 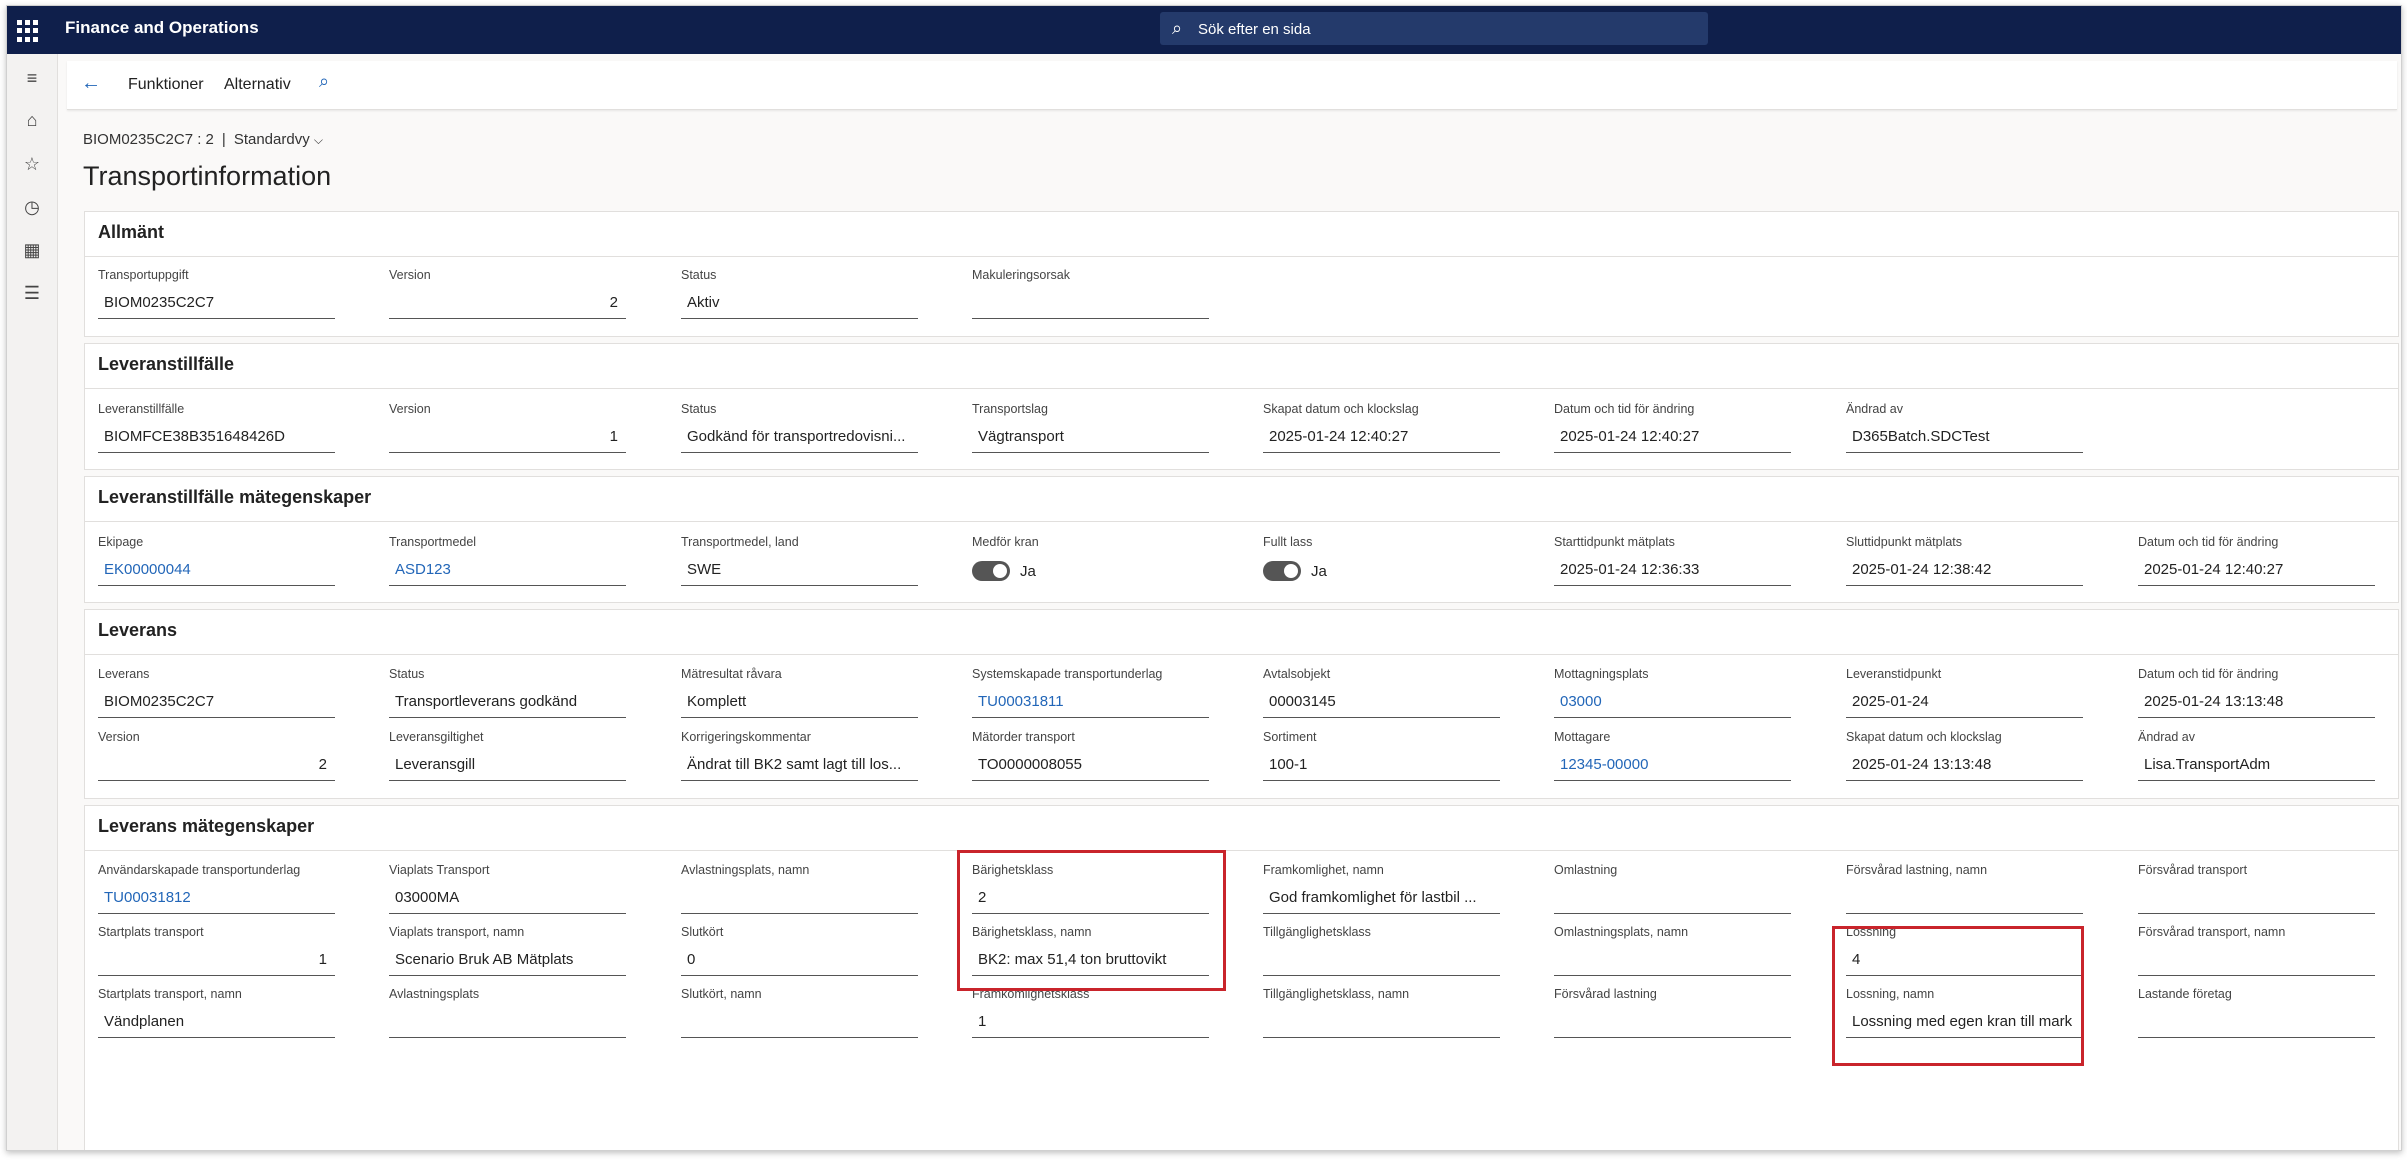 I want to click on field-value-link: EK00000044, so click(x=216, y=571).